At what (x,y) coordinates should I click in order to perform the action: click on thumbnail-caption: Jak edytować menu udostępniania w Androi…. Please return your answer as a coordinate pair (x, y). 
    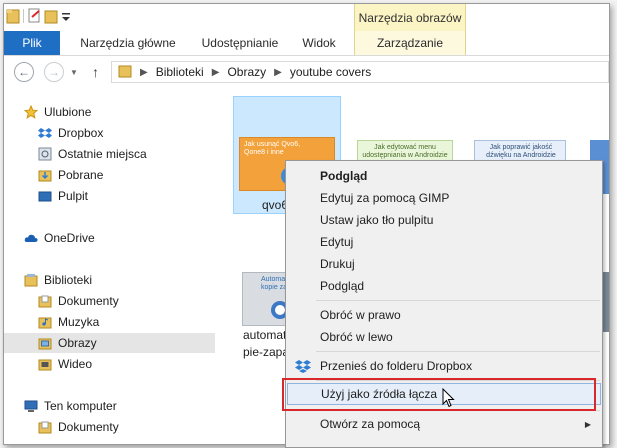
    Looking at the image, I should click on (405, 151).